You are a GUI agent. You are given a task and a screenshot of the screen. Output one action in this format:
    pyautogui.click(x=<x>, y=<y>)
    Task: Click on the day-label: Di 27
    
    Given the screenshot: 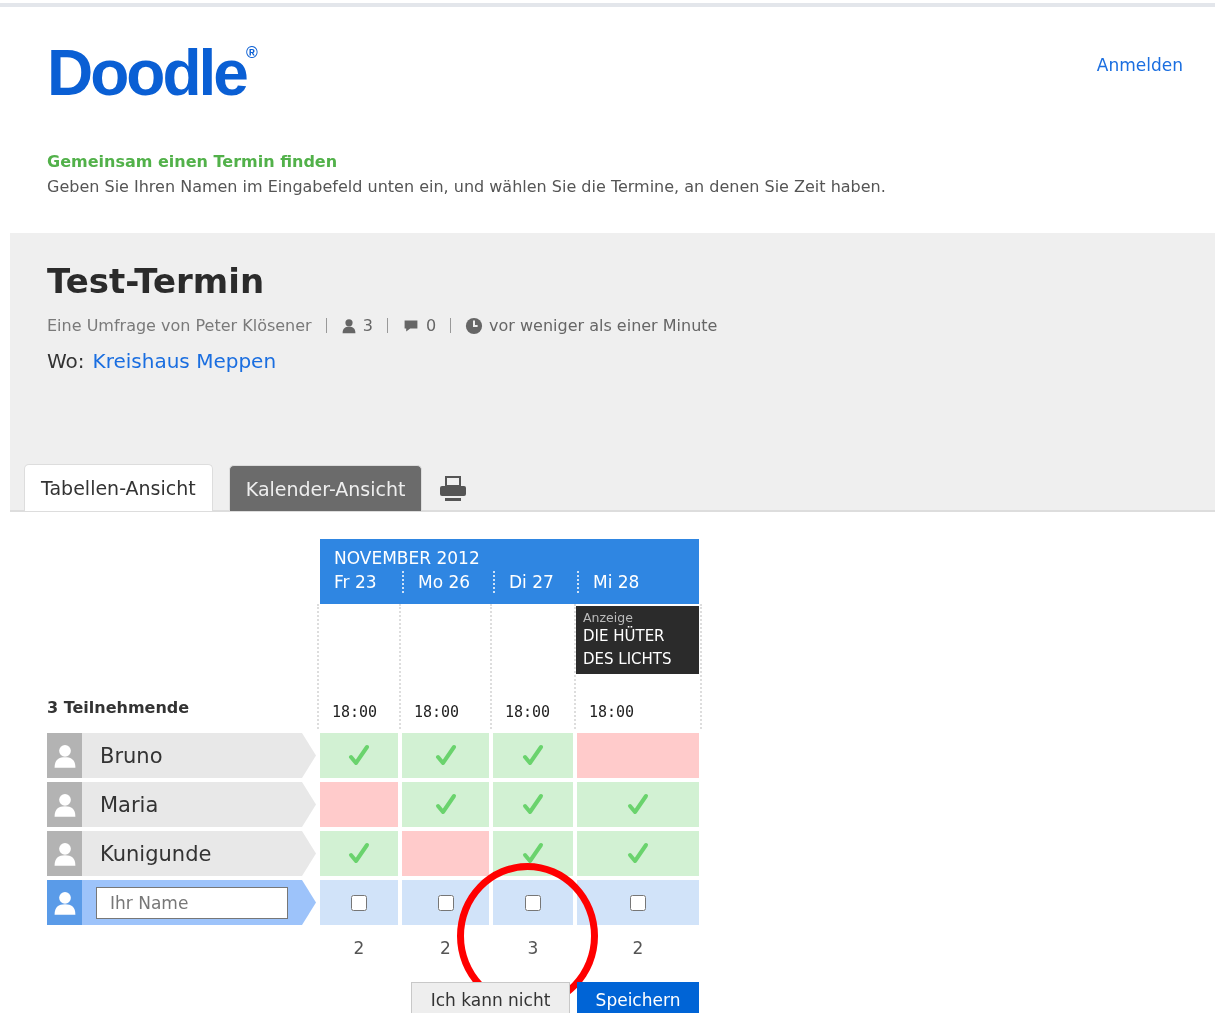 What is the action you would take?
    pyautogui.click(x=535, y=582)
    